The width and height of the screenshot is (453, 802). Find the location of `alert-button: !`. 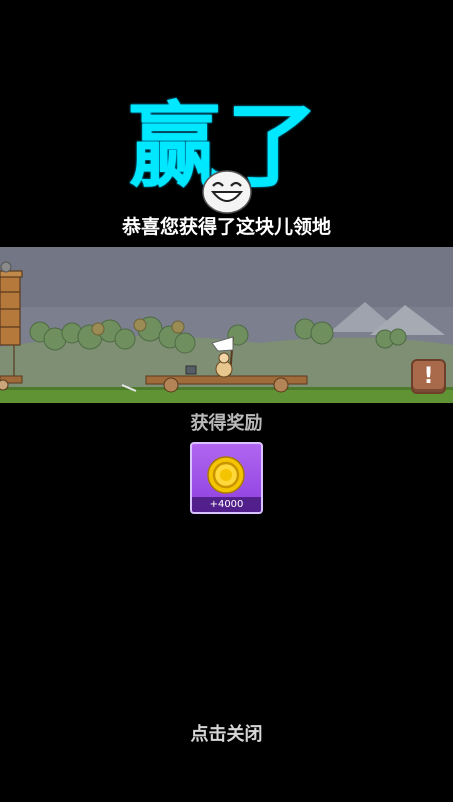

alert-button: ! is located at coordinates (428, 376).